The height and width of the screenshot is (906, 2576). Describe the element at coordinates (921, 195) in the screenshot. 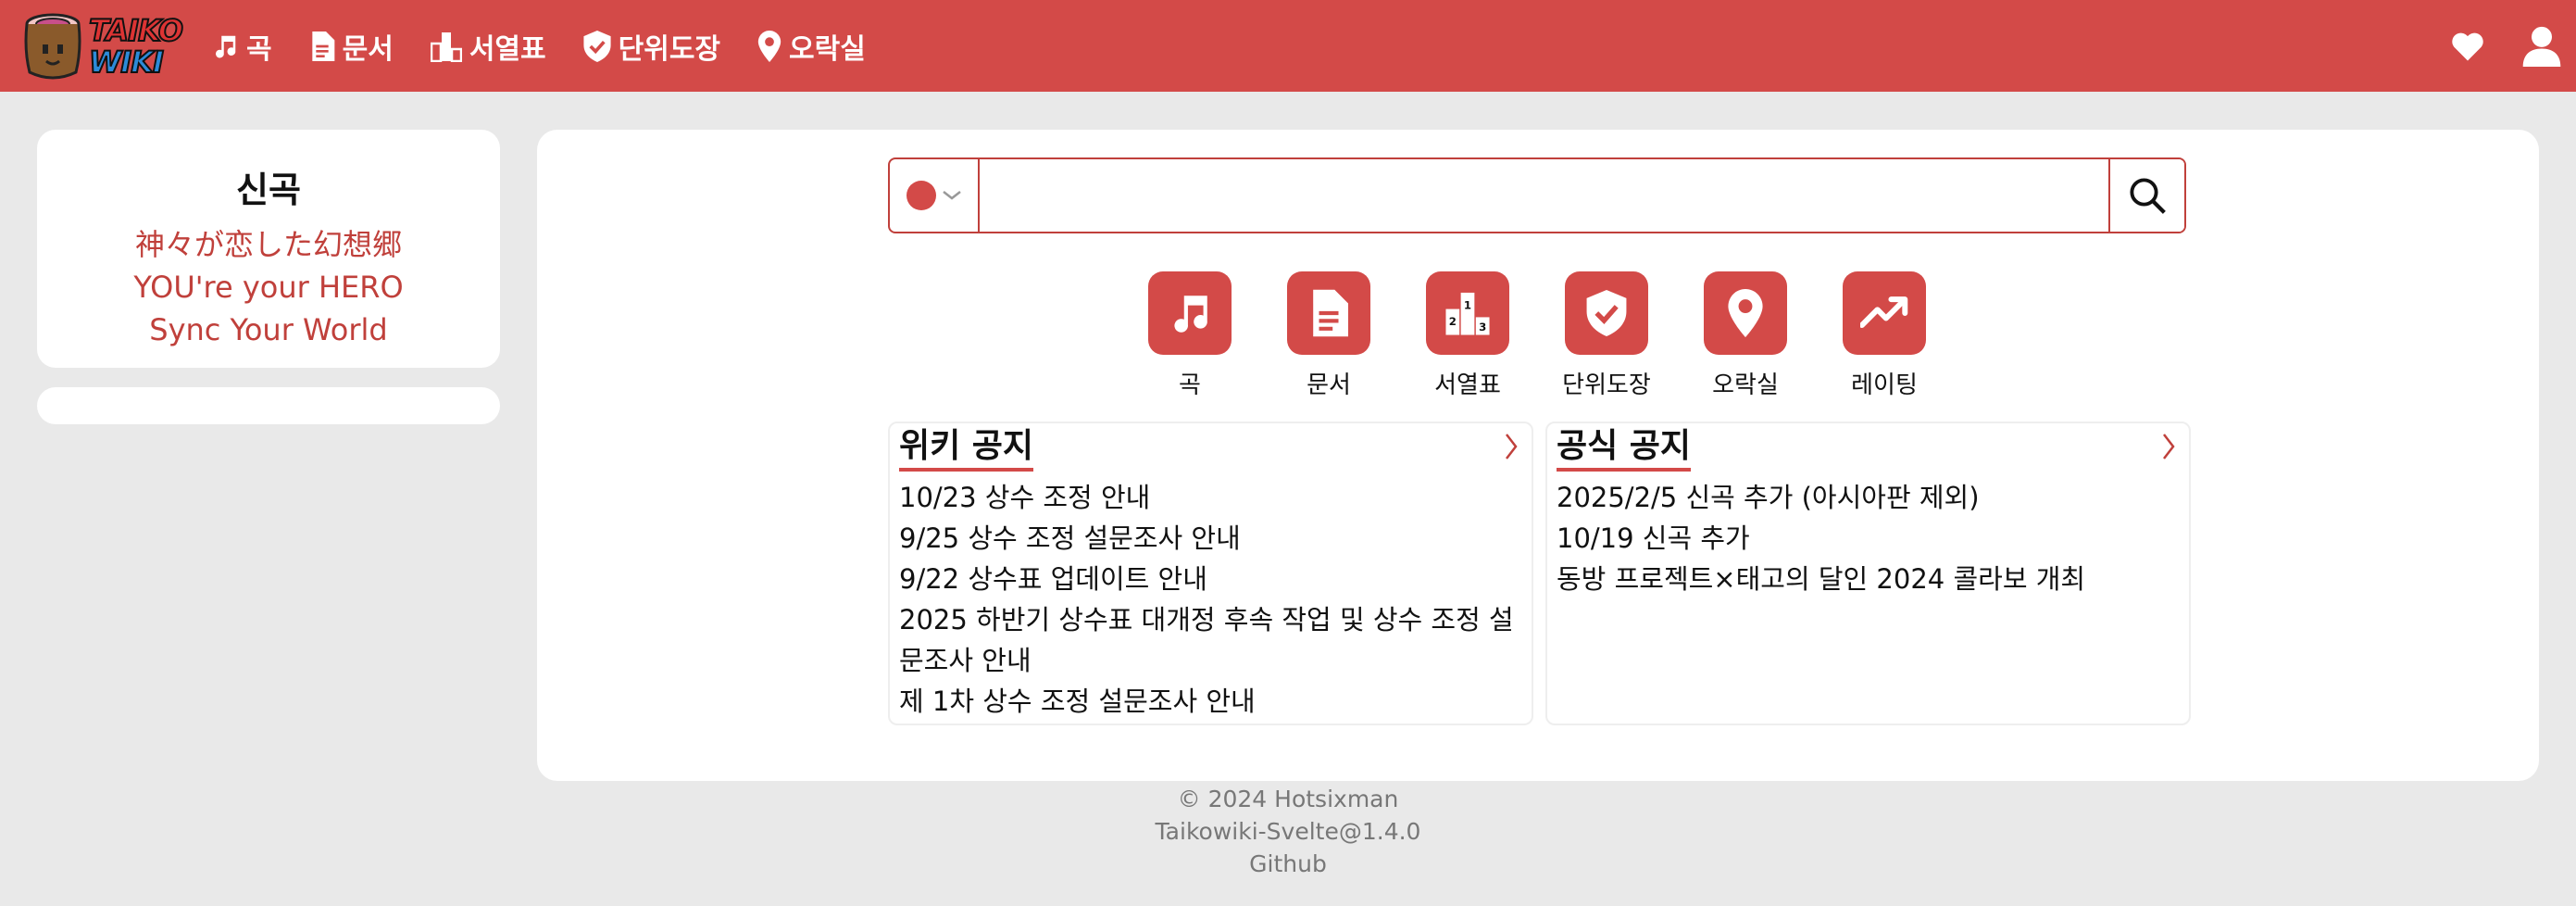

I see `language-indicator-dot` at that location.